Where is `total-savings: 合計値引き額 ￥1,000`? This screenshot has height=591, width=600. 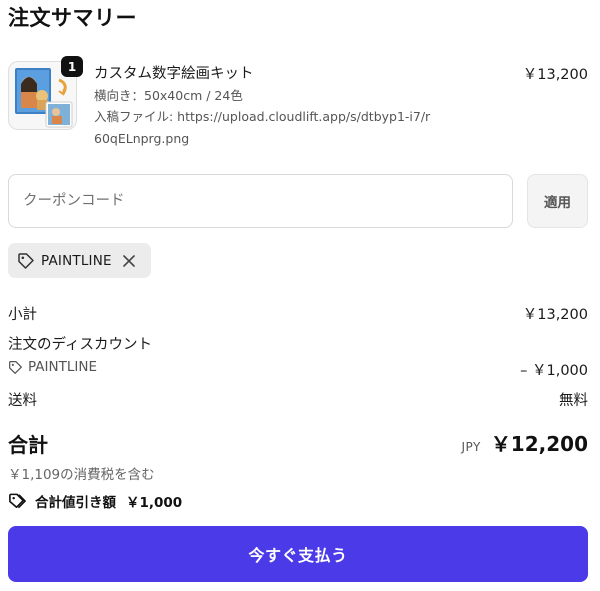 total-savings: 合計値引き額 ￥1,000 is located at coordinates (95, 501).